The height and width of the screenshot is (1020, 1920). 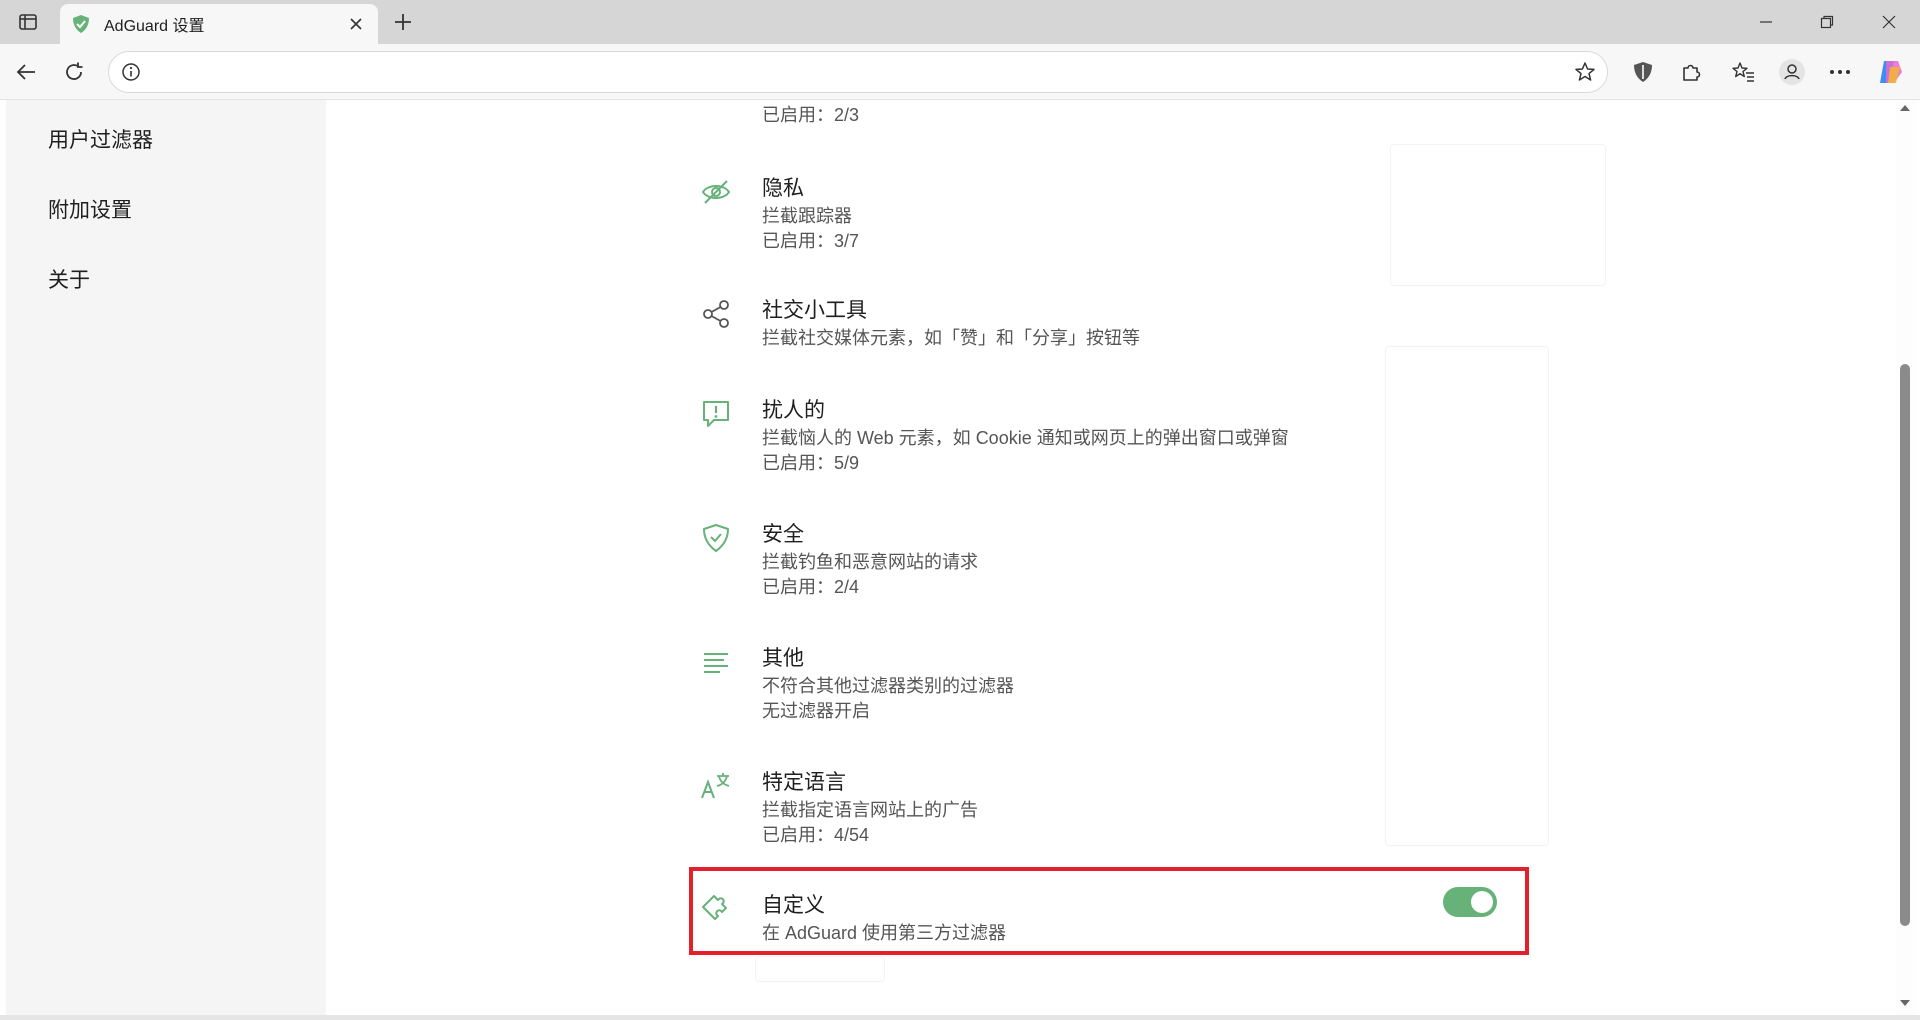 What do you see at coordinates (716, 538) in the screenshot?
I see `shield-check-icon` at bounding box center [716, 538].